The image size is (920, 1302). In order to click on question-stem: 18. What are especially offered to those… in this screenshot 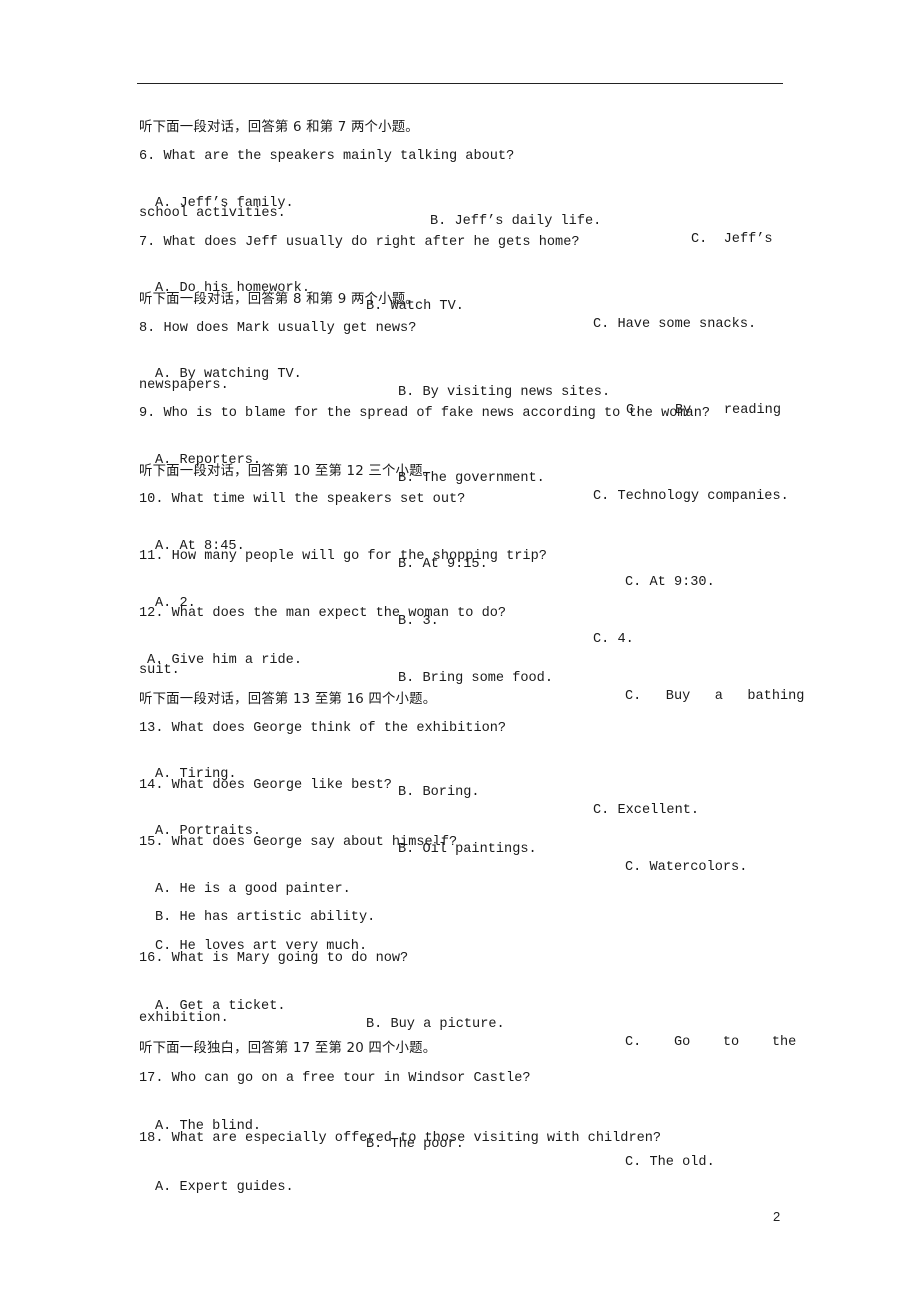, I will do `click(400, 1138)`.